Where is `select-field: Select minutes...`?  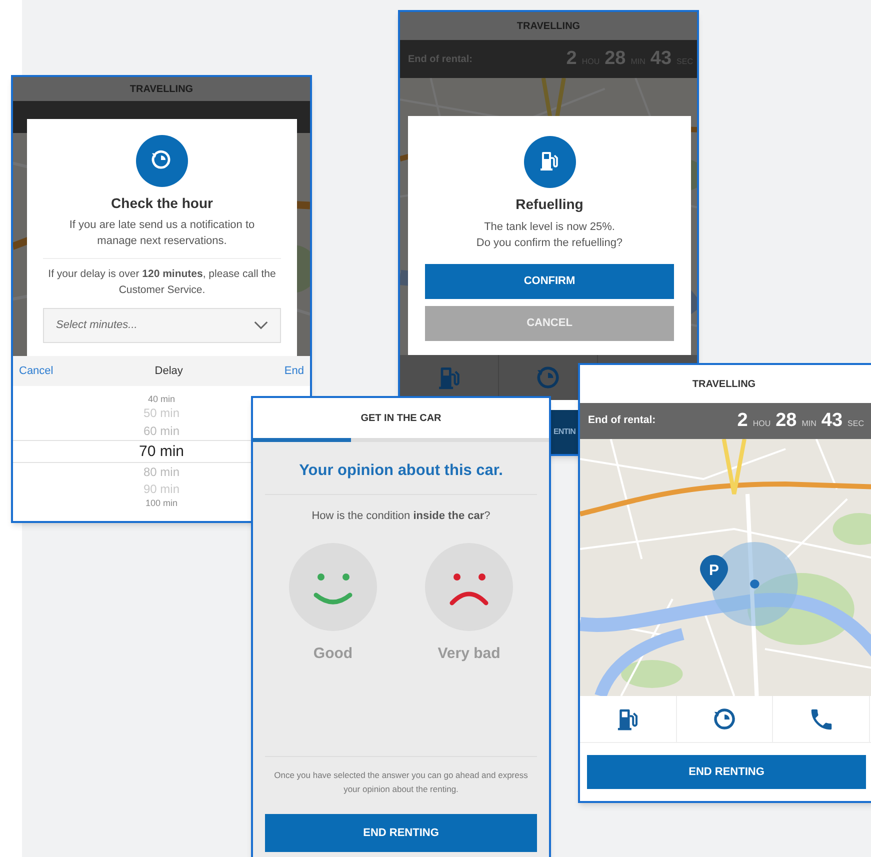
select-field: Select minutes... is located at coordinates (162, 325).